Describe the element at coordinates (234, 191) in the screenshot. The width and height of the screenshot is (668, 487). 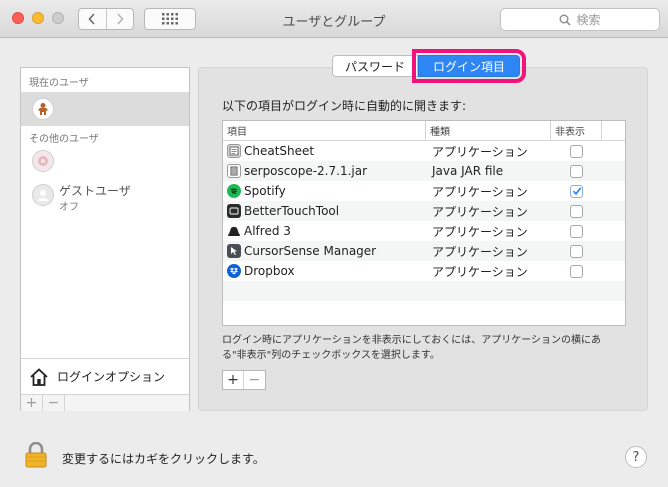
I see `spotify-icon` at that location.